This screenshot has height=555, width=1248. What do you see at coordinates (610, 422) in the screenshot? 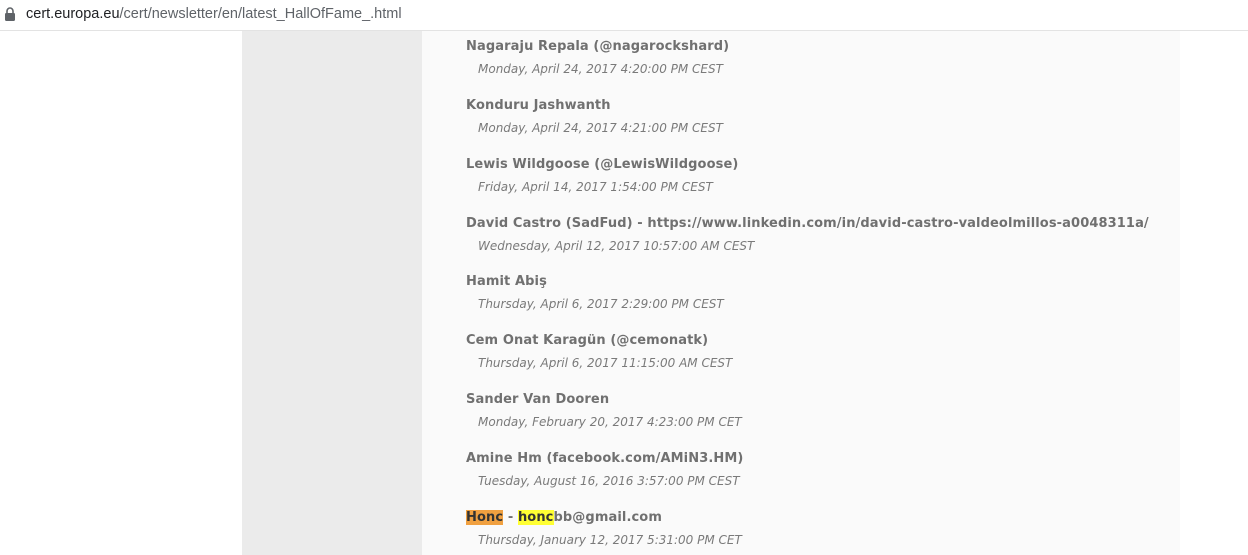
I see `entry-date: Monday, February 20, 2017 4:23:00 PM CET` at bounding box center [610, 422].